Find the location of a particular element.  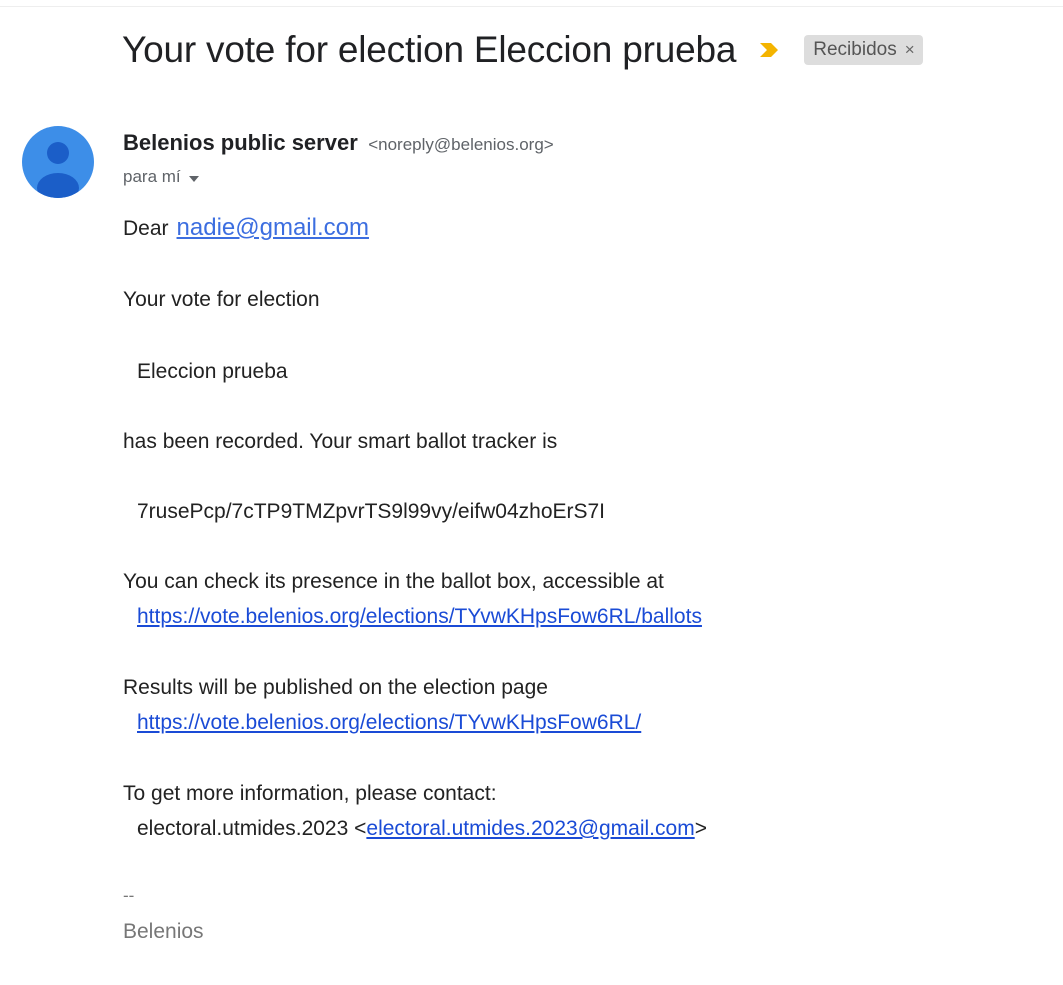

remove-label-button: × is located at coordinates (910, 50).